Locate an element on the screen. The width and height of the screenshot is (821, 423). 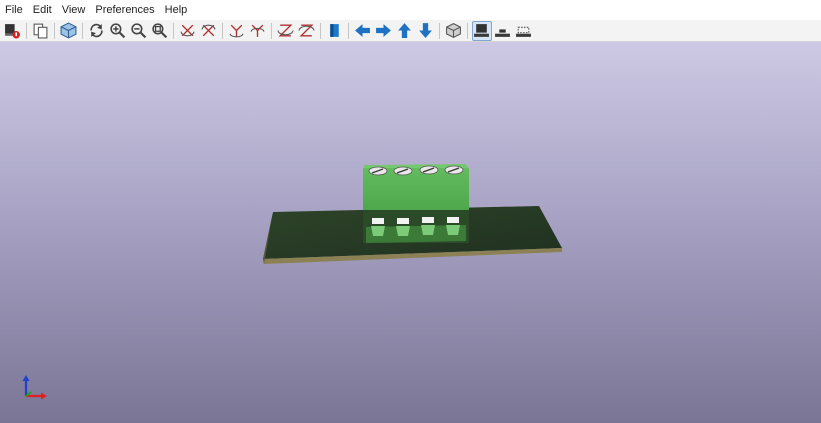
reload-icon is located at coordinates (96, 30).